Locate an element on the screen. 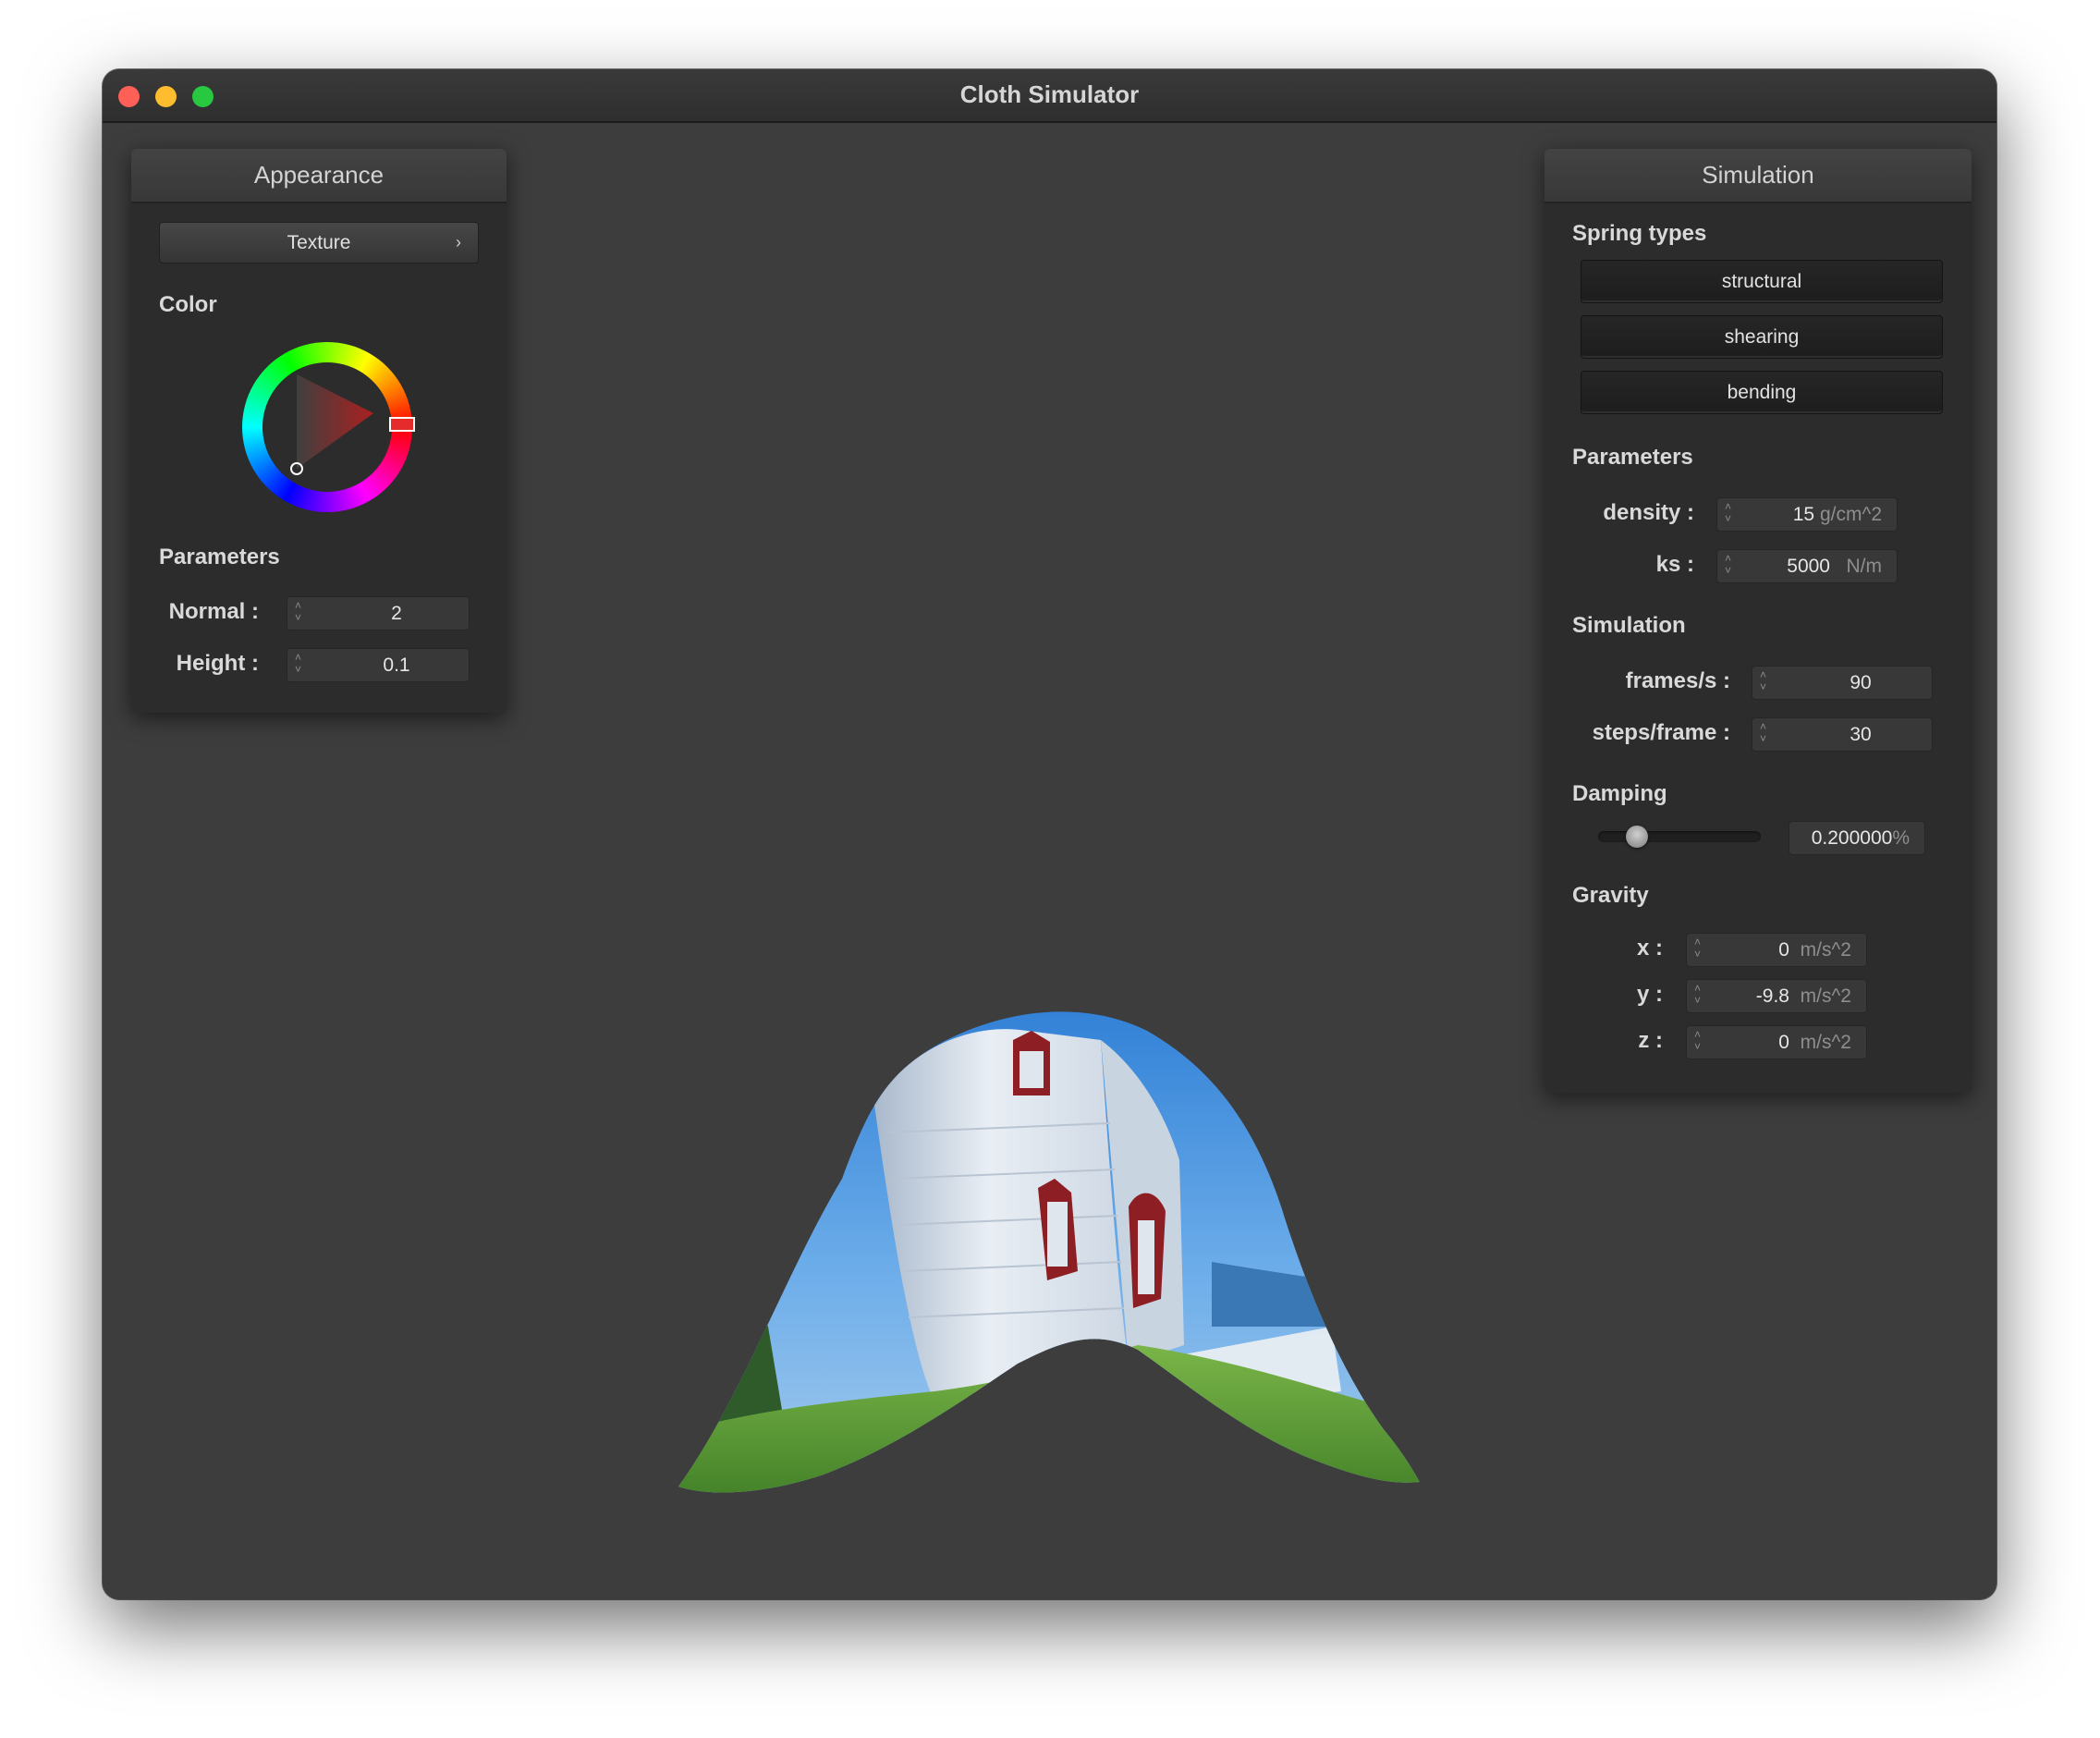 Image resolution: width=2100 pixels, height=1738 pixels. height-input: ˄ ˅ 0.1 is located at coordinates (379, 665).